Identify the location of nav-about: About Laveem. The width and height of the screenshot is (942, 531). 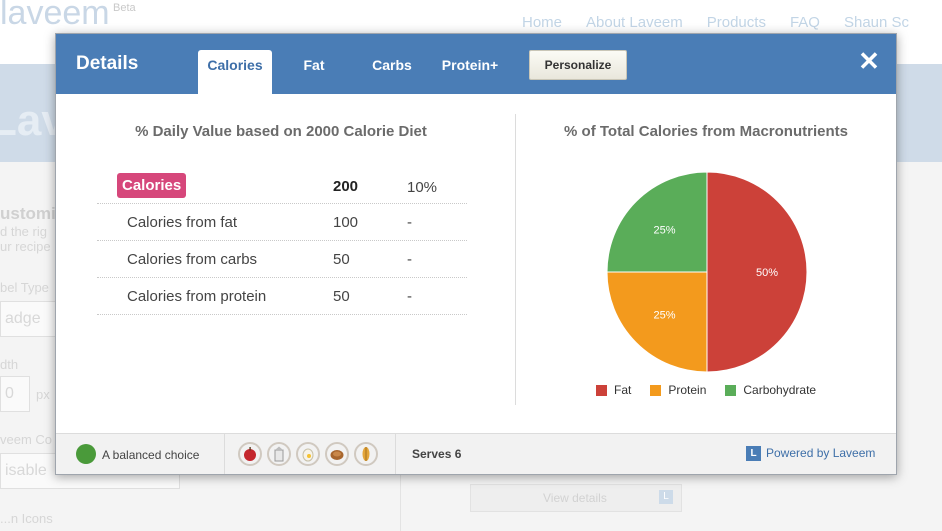
(634, 22).